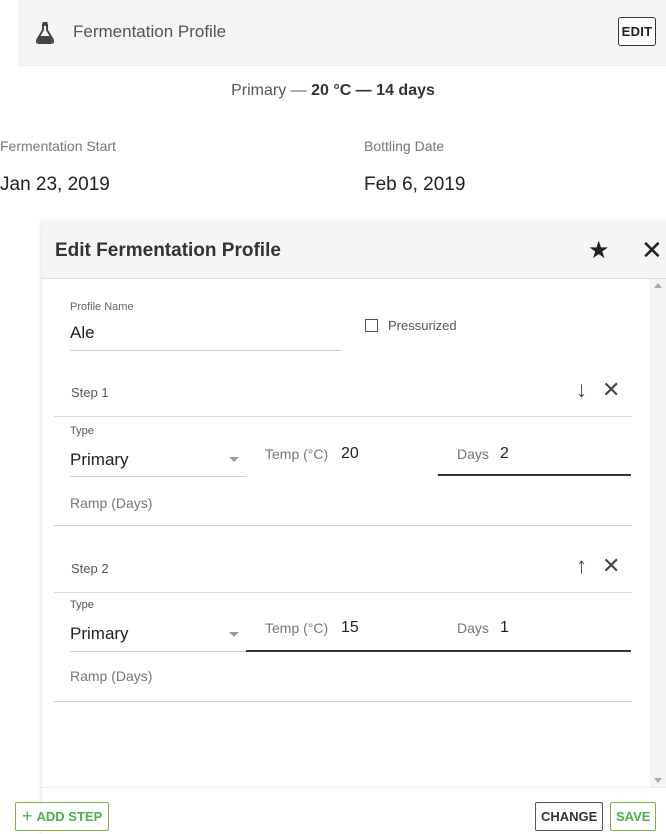 The height and width of the screenshot is (834, 666). I want to click on pressurized-checkbox, so click(371, 325).